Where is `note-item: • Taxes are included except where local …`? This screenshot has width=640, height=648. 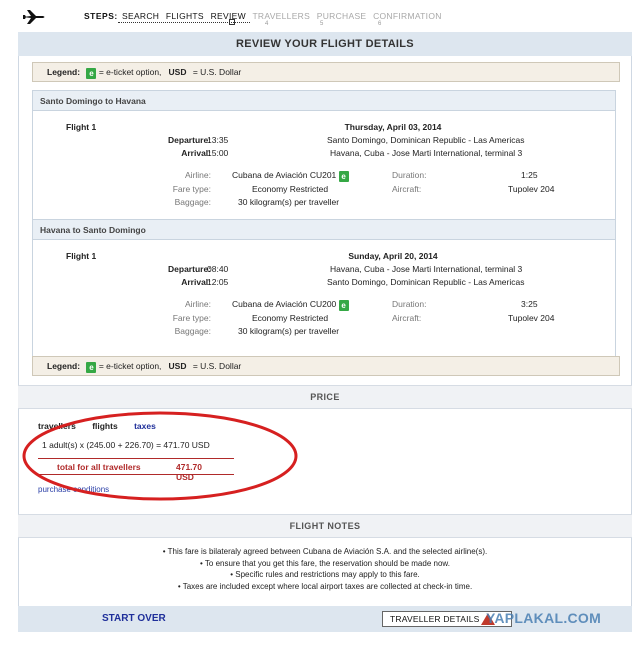 note-item: • Taxes are included except where local … is located at coordinates (325, 586).